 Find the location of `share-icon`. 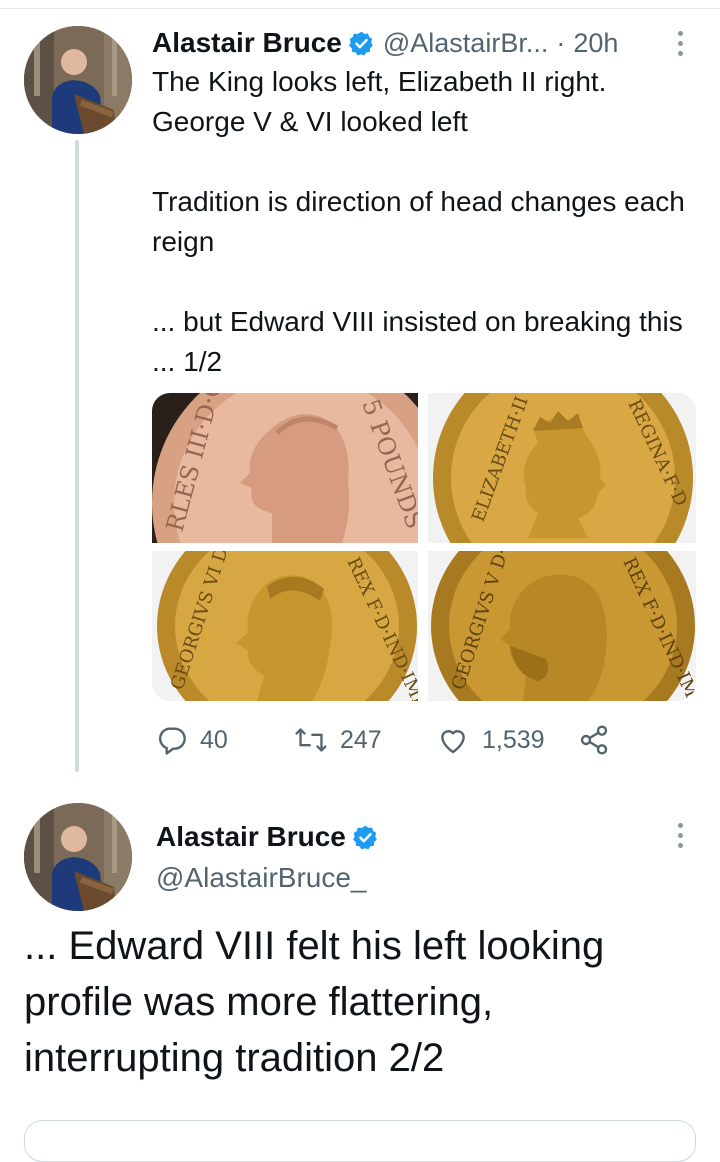

share-icon is located at coordinates (594, 740).